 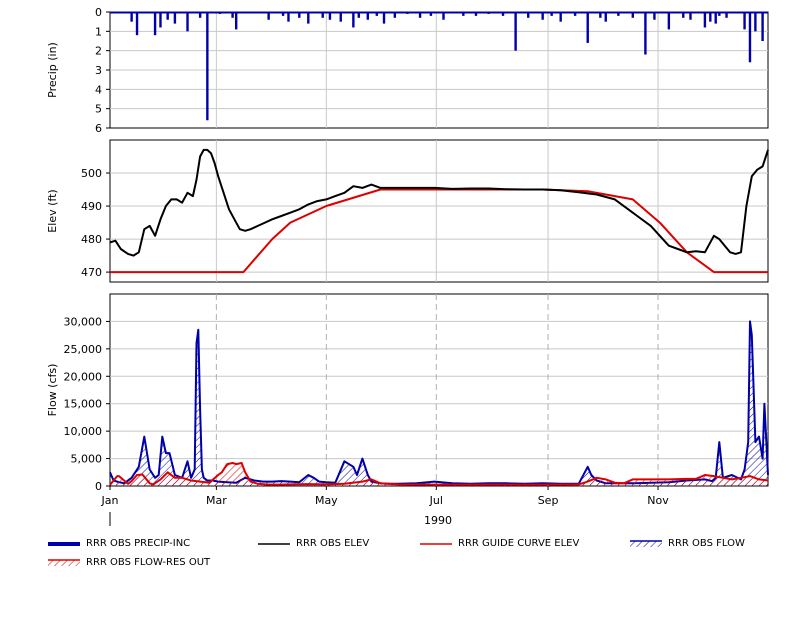 I want to click on x-tick-label-0: Jan, so click(x=110, y=500).